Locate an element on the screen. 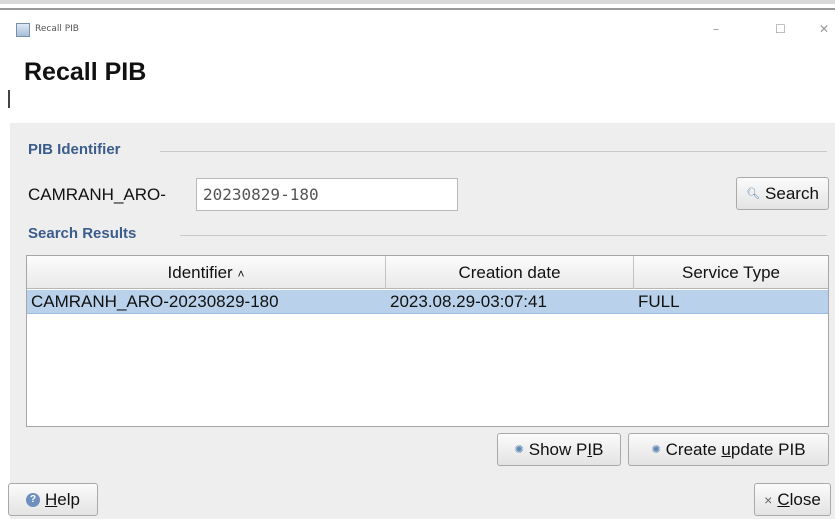 This screenshot has width=835, height=519. window-top-border is located at coordinates (417, 9).